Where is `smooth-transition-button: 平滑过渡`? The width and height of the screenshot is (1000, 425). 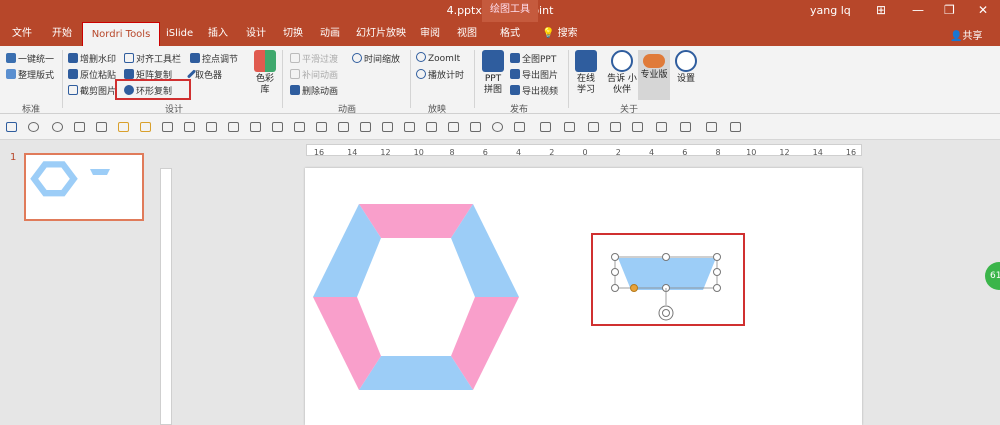 smooth-transition-button: 平滑过渡 is located at coordinates (314, 58).